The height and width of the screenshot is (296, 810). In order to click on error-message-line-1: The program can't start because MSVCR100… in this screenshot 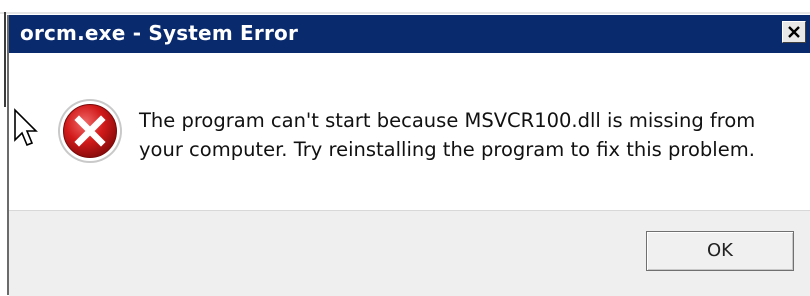, I will do `click(447, 120)`.